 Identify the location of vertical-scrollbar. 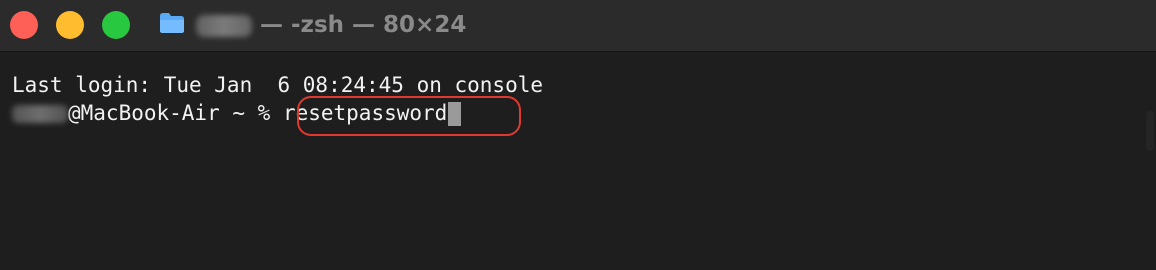
(1150, 131).